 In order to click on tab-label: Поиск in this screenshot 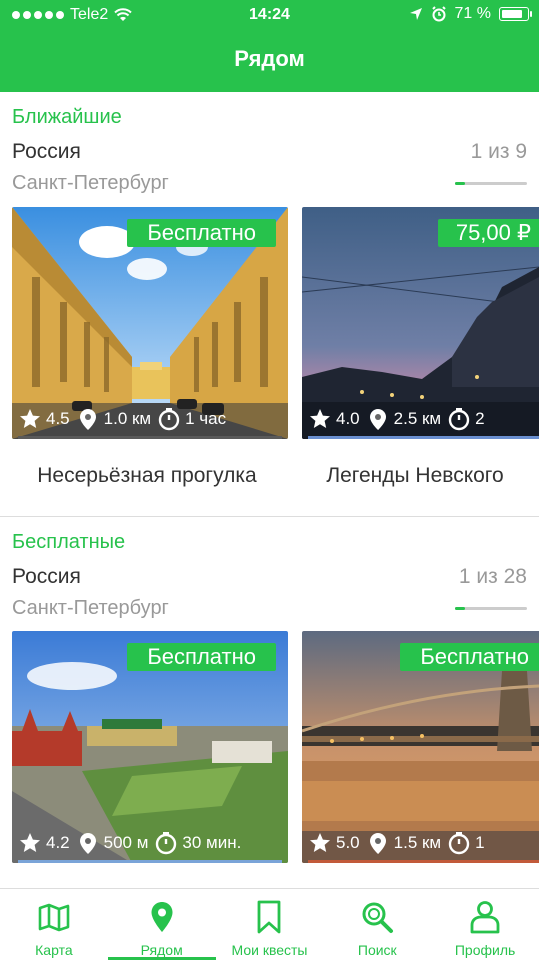, I will do `click(377, 950)`.